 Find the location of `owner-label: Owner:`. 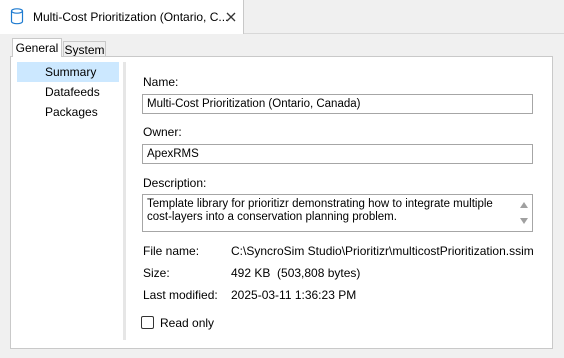

owner-label: Owner: is located at coordinates (162, 132).